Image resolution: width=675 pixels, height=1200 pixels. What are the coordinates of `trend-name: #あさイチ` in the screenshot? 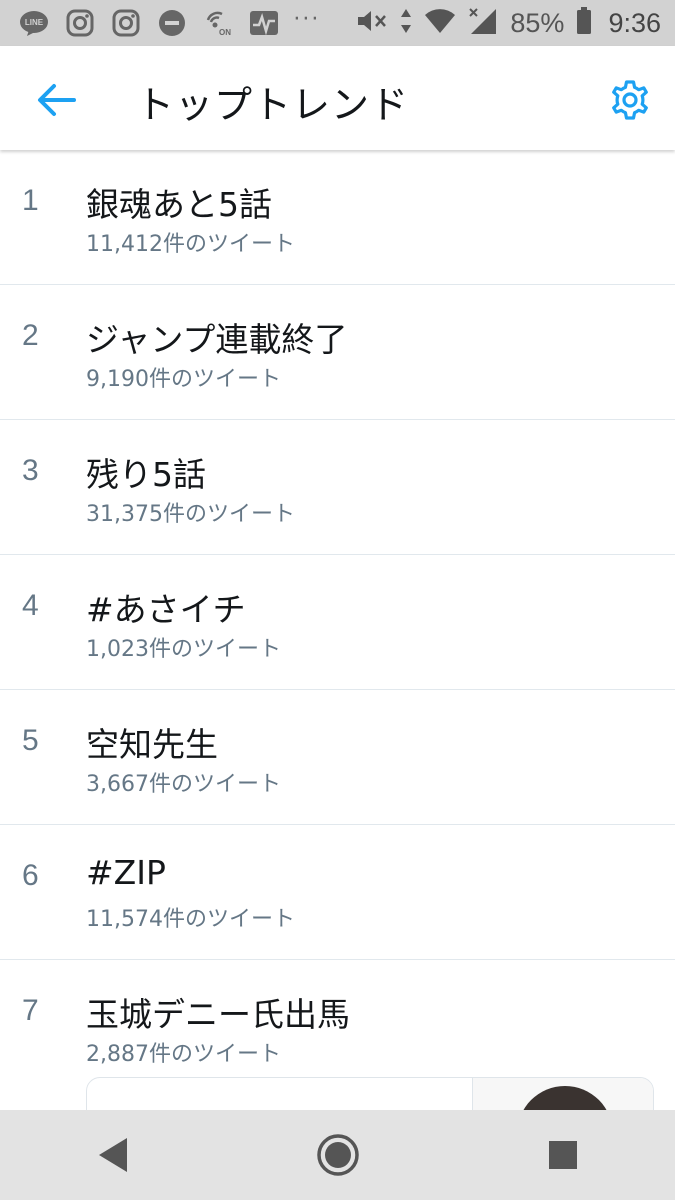 It's located at (166, 609).